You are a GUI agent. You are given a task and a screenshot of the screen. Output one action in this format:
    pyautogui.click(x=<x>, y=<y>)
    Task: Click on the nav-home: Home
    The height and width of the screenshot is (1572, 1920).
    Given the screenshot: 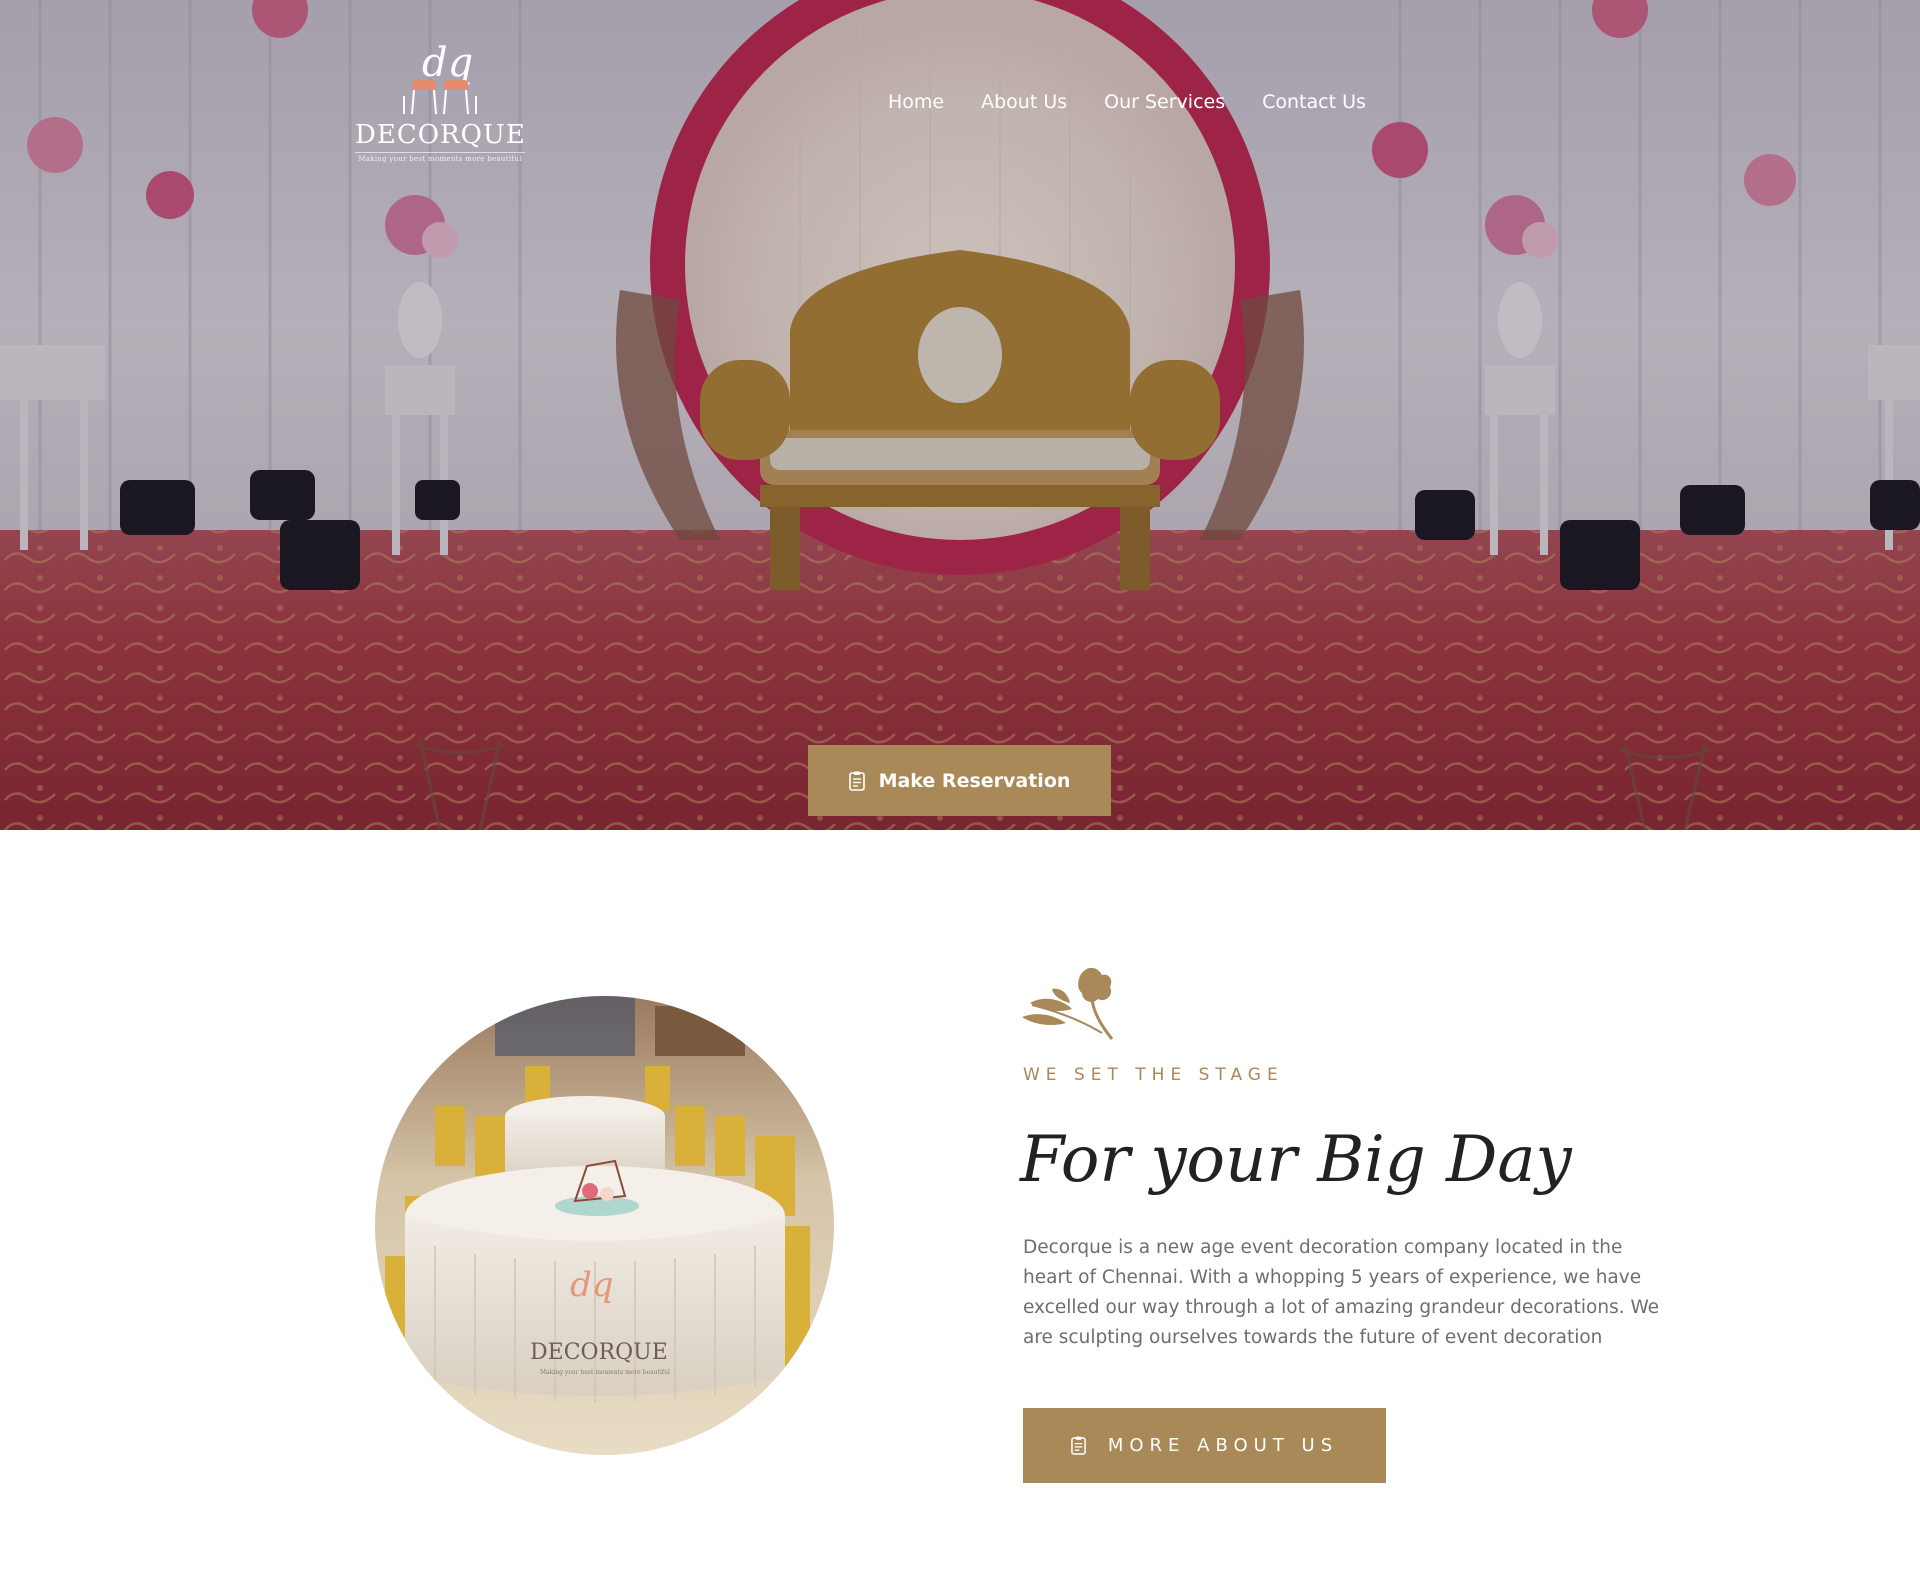 What is the action you would take?
    pyautogui.click(x=916, y=102)
    